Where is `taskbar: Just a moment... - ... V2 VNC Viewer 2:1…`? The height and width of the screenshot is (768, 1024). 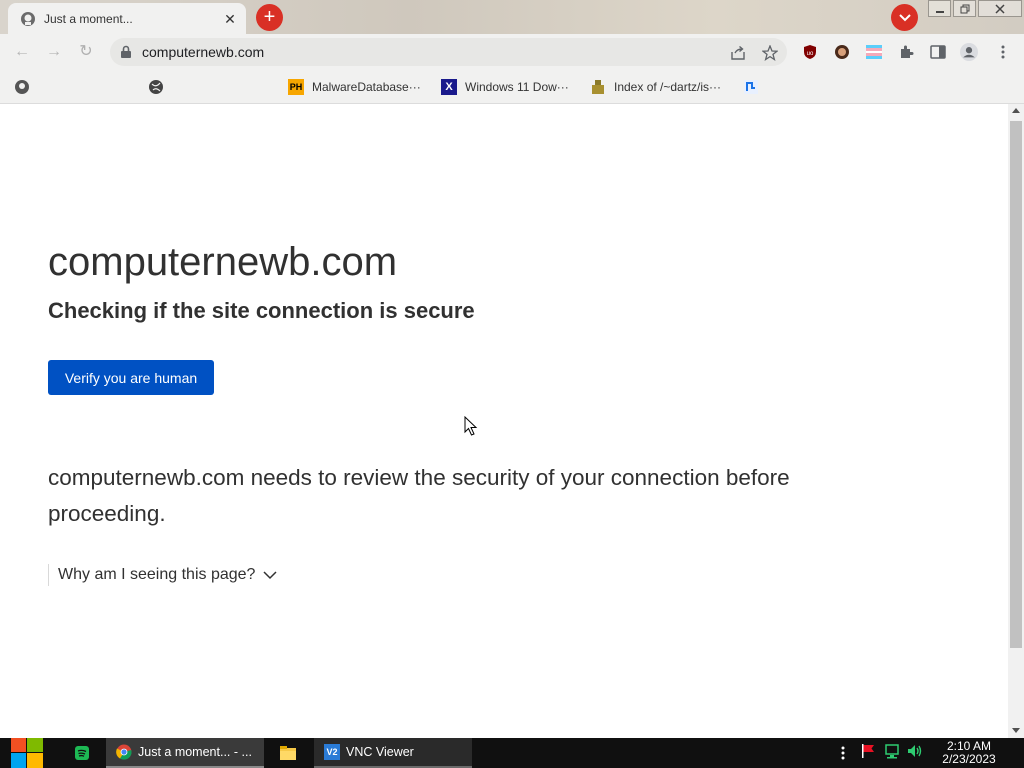
taskbar: Just a moment... - ... V2 VNC Viewer 2:1… is located at coordinates (512, 753).